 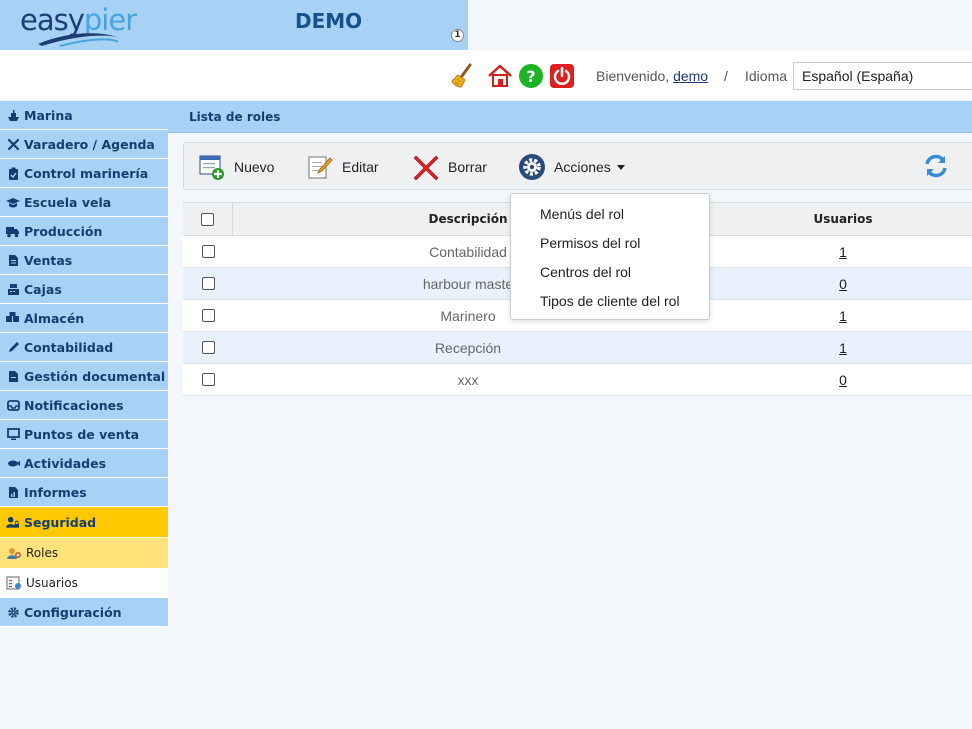 I want to click on table-row: Recepción 1, so click(x=577, y=348).